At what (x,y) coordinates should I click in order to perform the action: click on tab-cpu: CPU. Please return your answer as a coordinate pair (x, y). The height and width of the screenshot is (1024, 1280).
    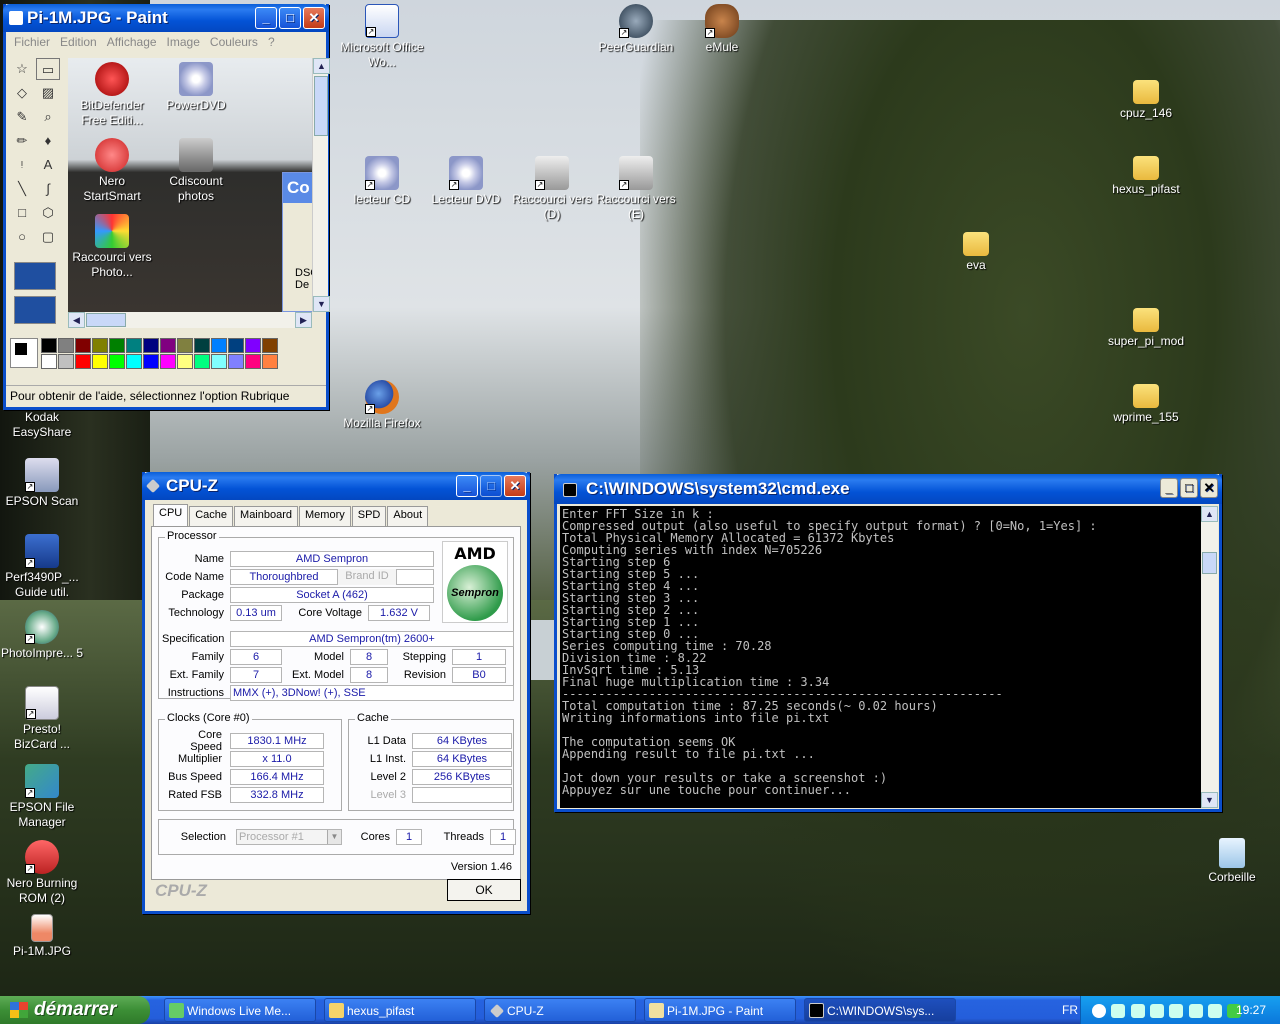
    Looking at the image, I should click on (171, 515).